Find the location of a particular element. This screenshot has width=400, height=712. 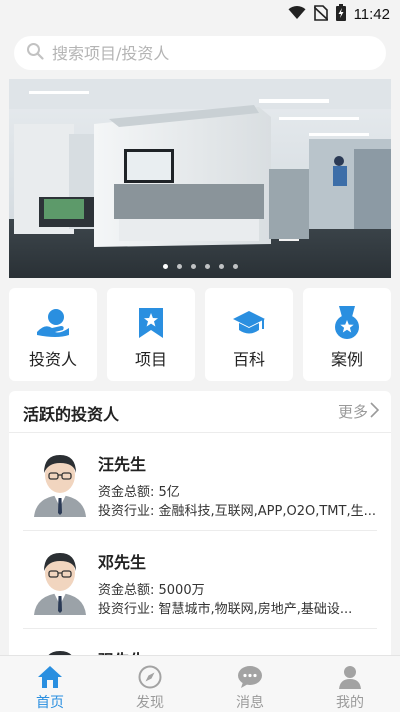

tab-messages: 消息 is located at coordinates (250, 684).